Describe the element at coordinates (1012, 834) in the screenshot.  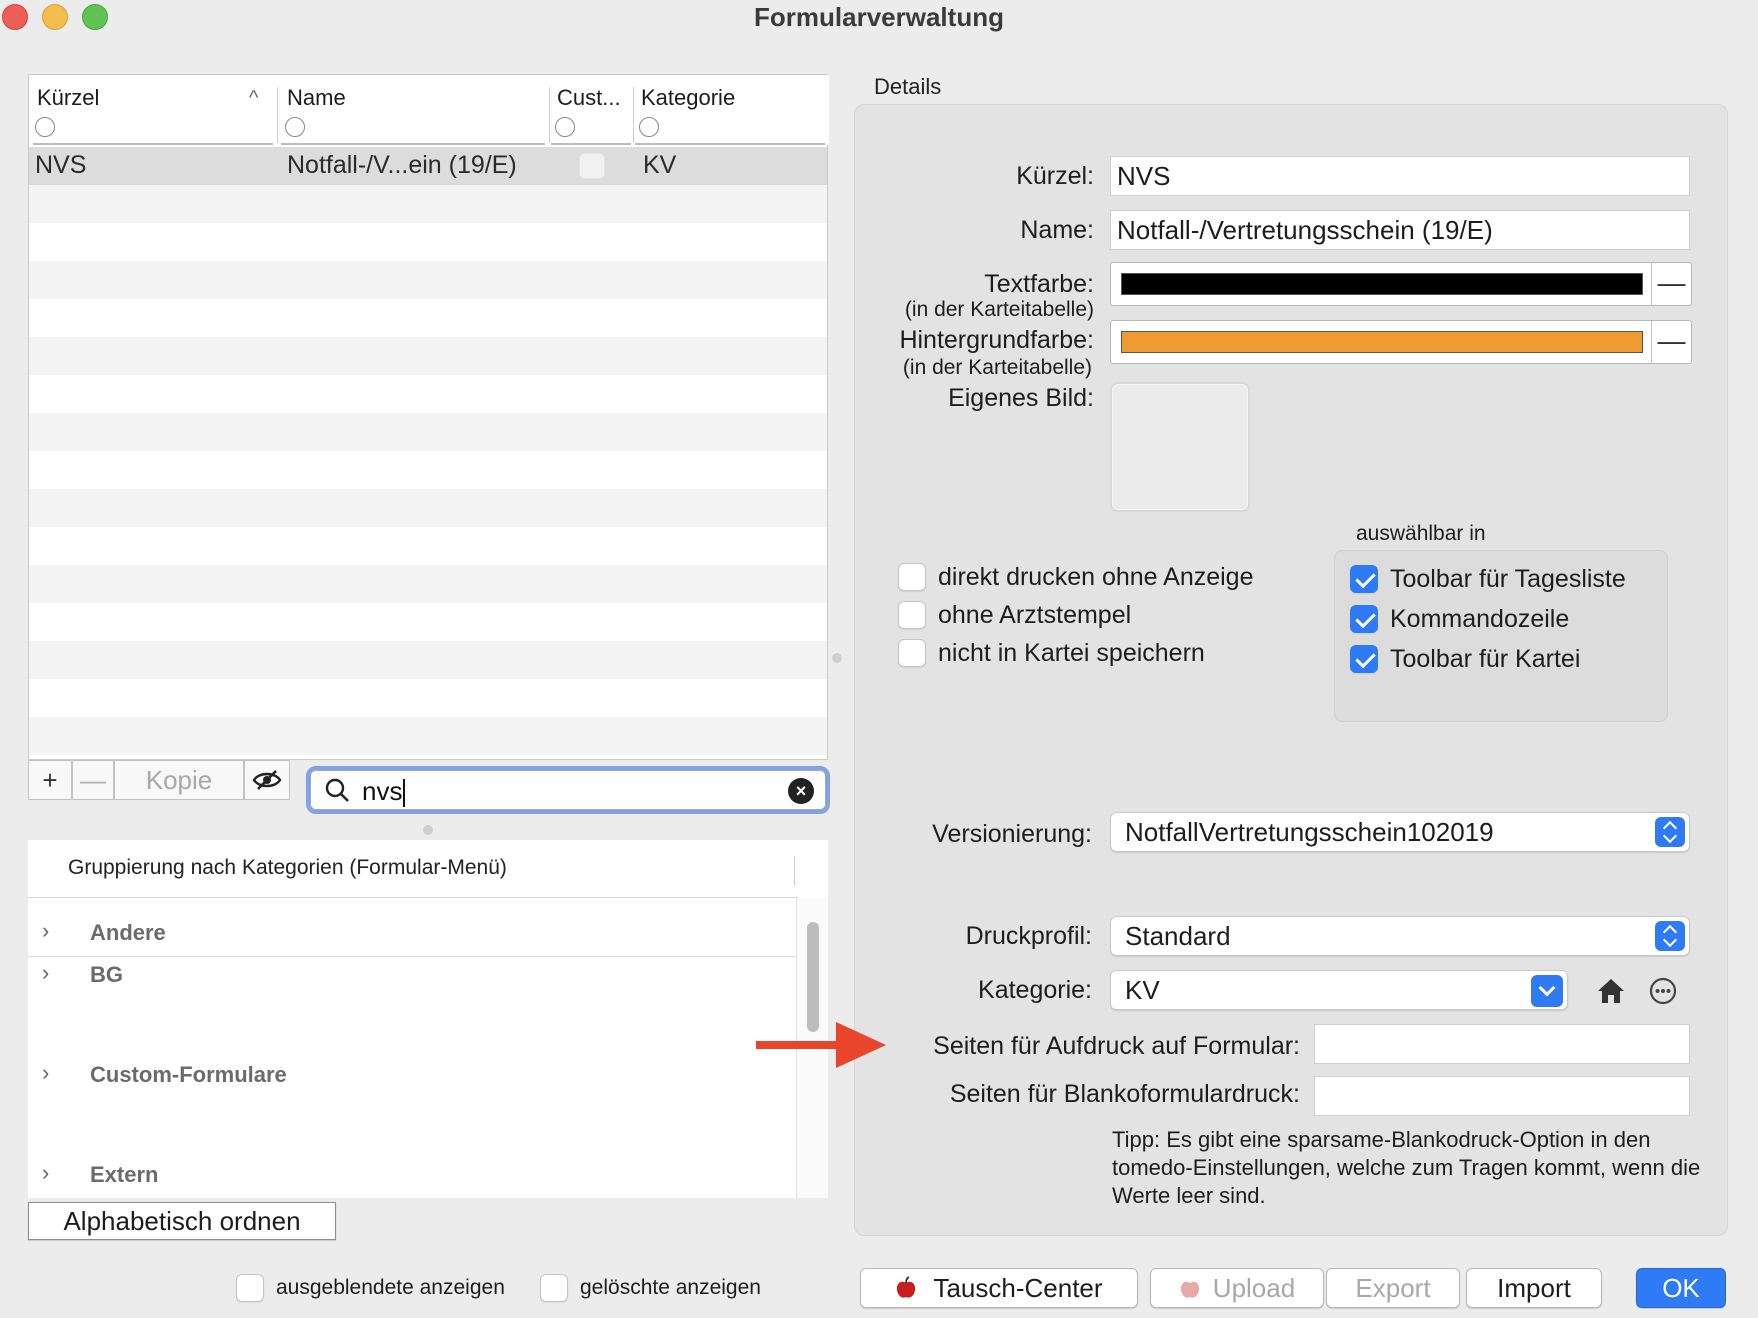
I see `versionierung-label: Versionierung:` at that location.